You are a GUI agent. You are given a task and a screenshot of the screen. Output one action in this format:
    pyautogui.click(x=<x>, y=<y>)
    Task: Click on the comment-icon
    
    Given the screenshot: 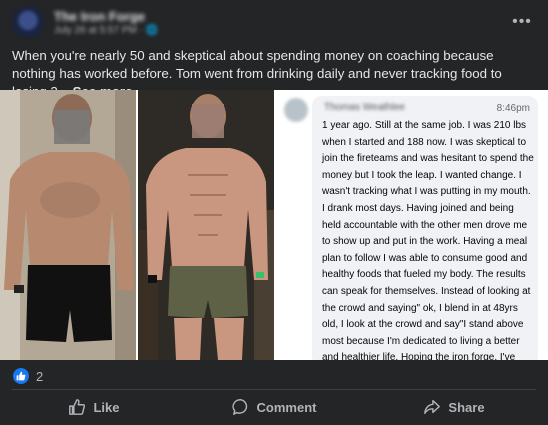 What is the action you would take?
    pyautogui.click(x=239, y=407)
    